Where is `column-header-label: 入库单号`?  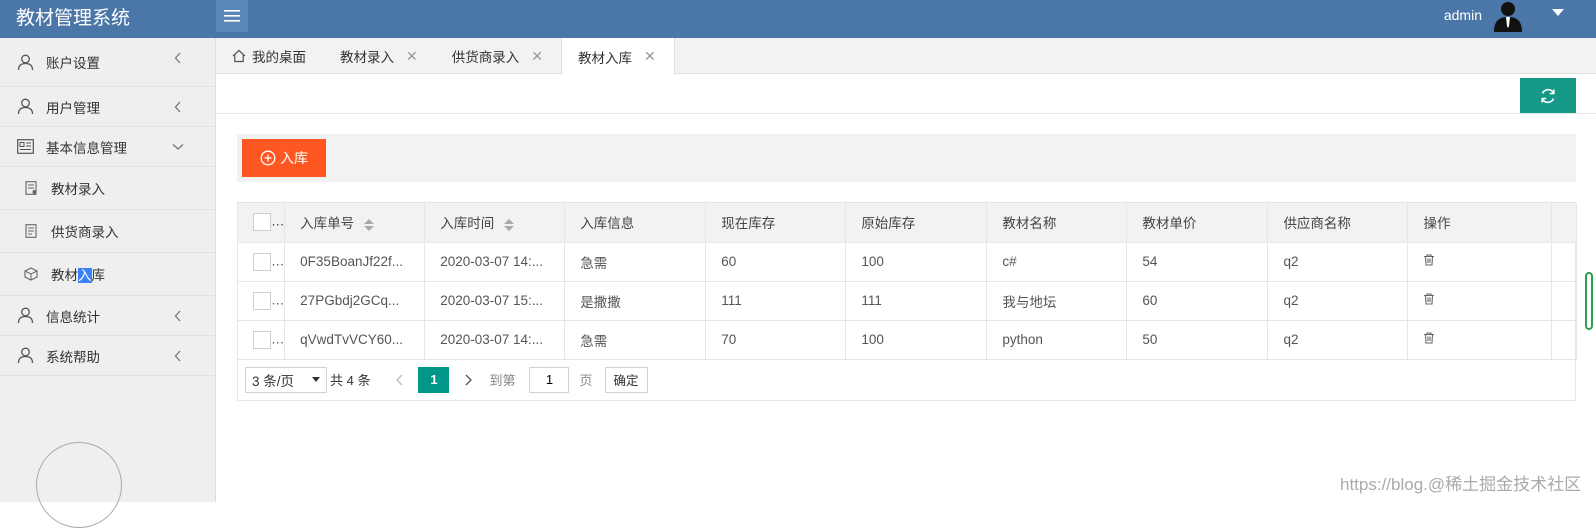
column-header-label: 入库单号 is located at coordinates (327, 224).